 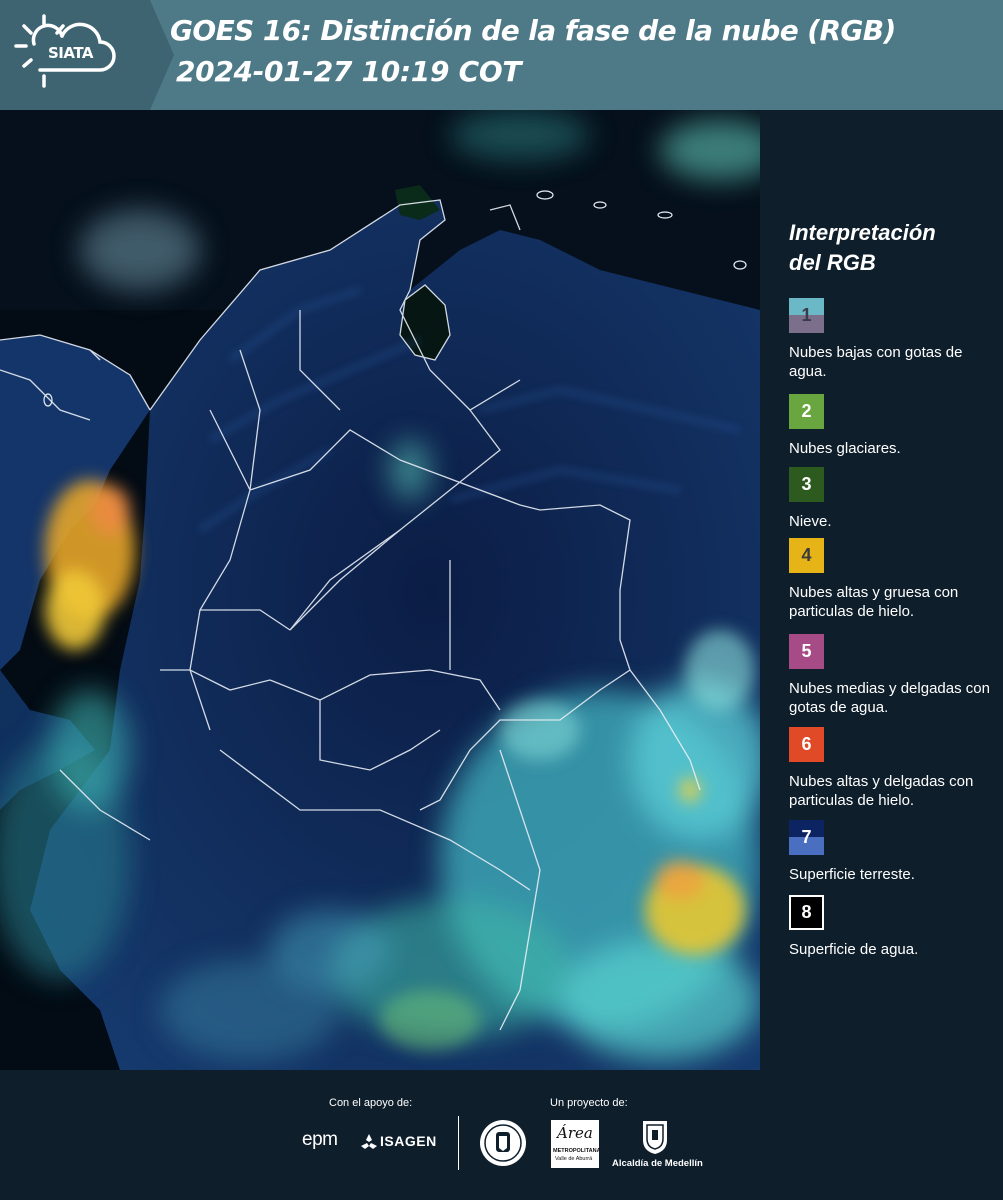 What do you see at coordinates (349, 71) in the screenshot?
I see `page-timestamp: 2024-01-27 10:19 COT` at bounding box center [349, 71].